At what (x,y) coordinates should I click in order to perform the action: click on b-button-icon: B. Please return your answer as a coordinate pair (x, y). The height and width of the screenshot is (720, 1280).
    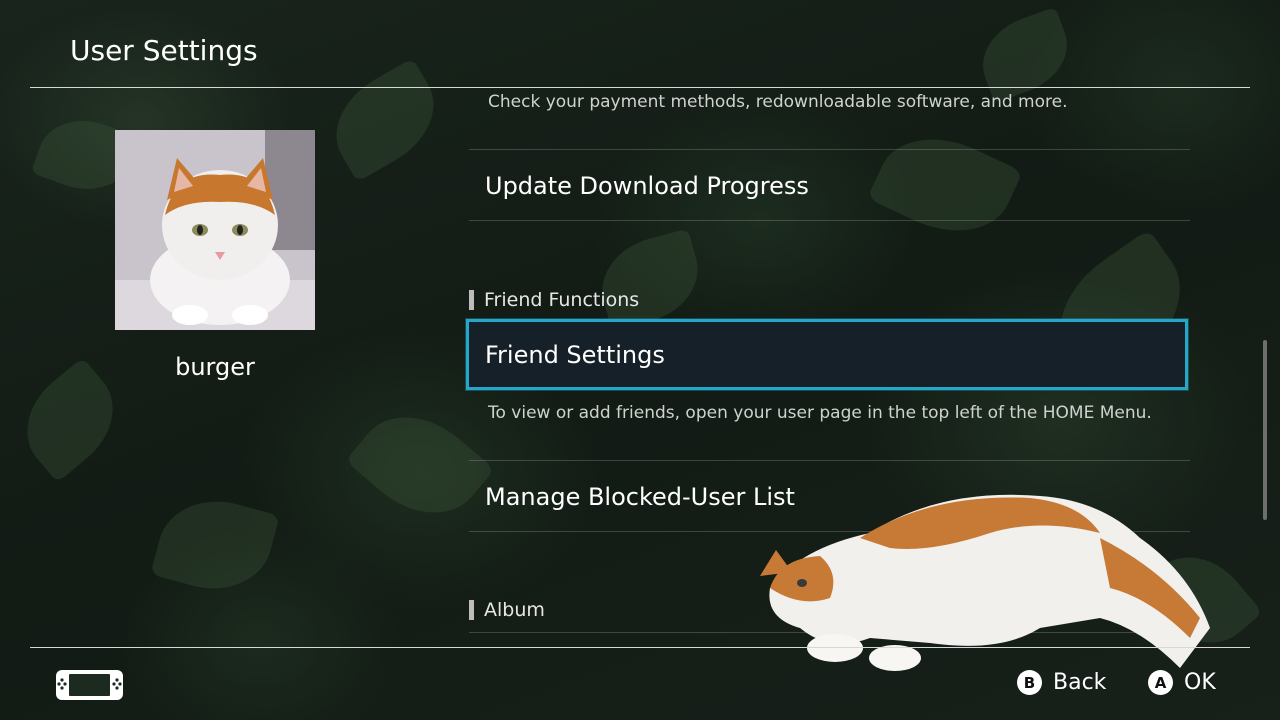
    Looking at the image, I should click on (1029, 682).